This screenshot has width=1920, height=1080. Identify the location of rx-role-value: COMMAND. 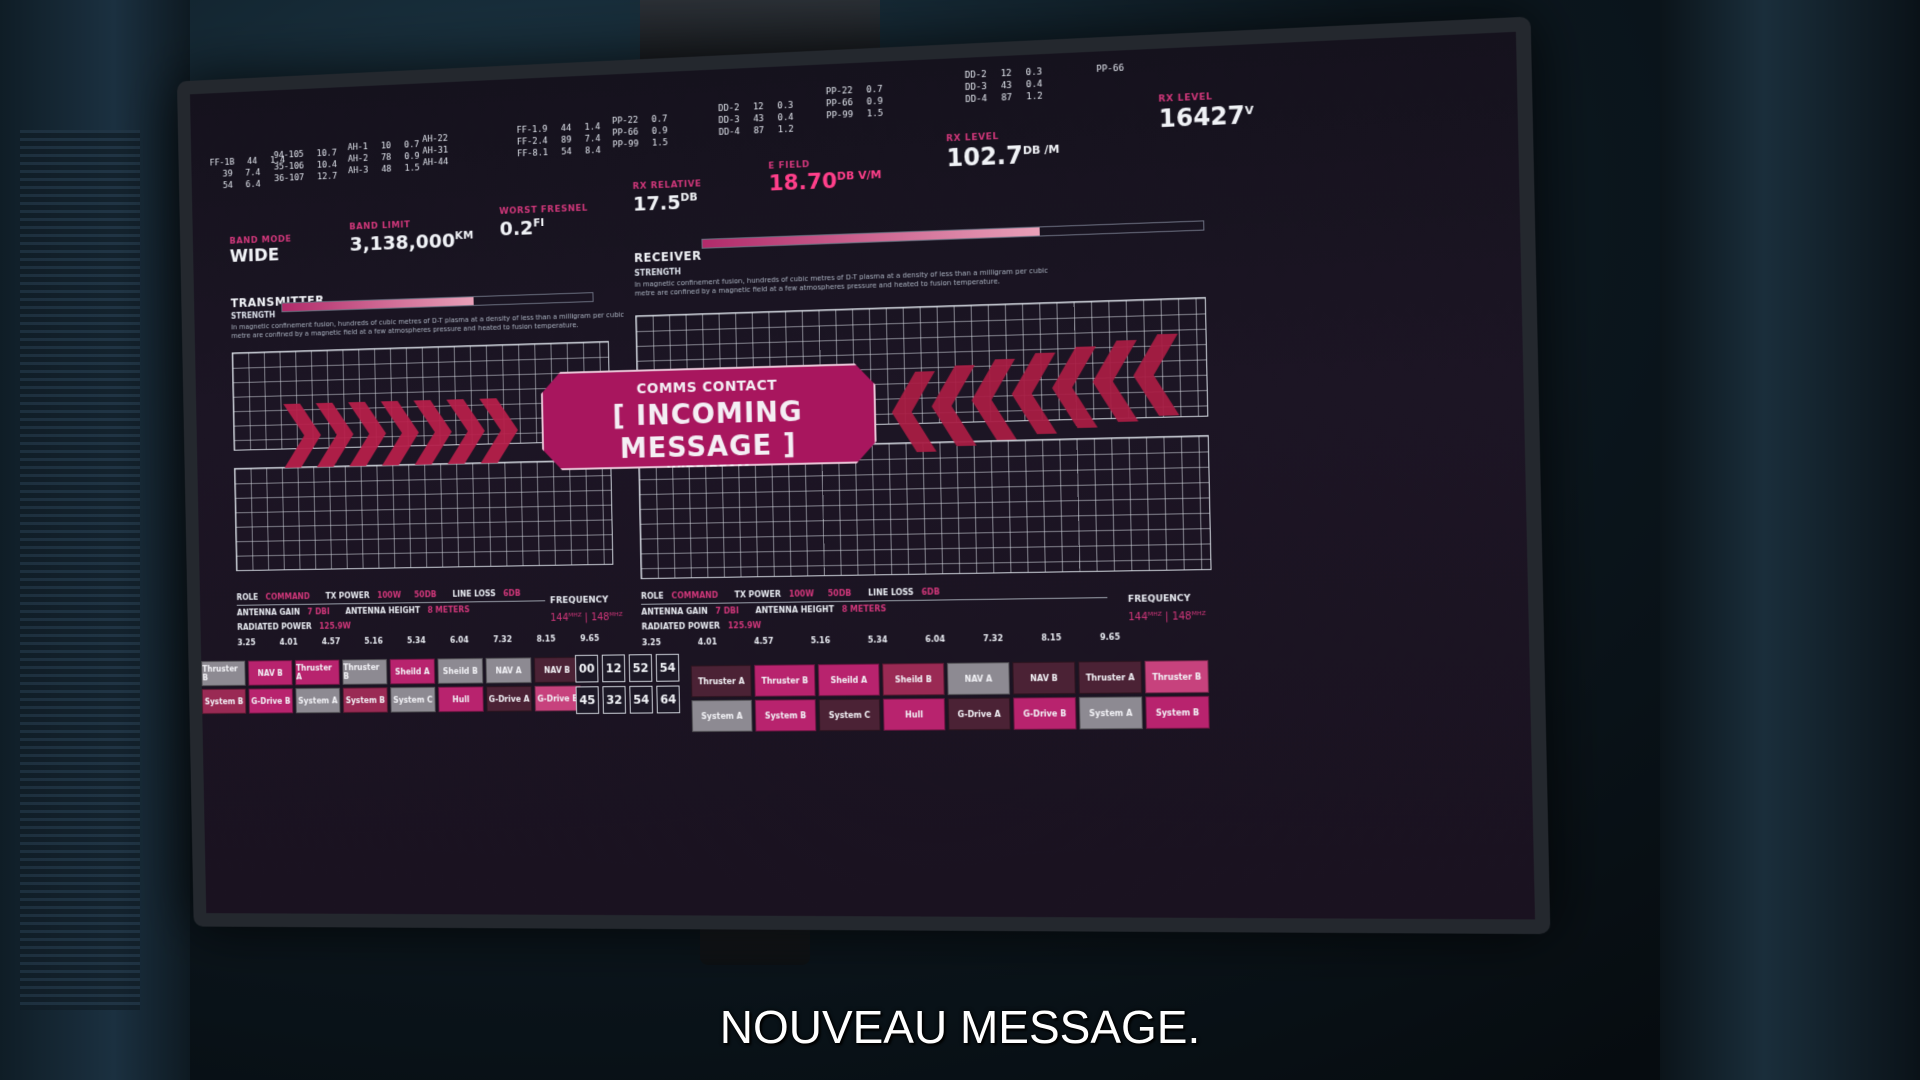
(695, 595).